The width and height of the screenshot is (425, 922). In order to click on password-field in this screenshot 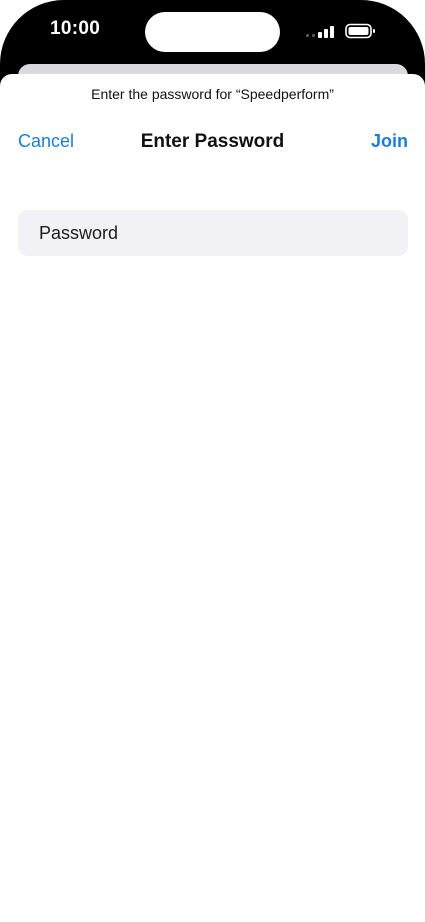, I will do `click(213, 233)`.